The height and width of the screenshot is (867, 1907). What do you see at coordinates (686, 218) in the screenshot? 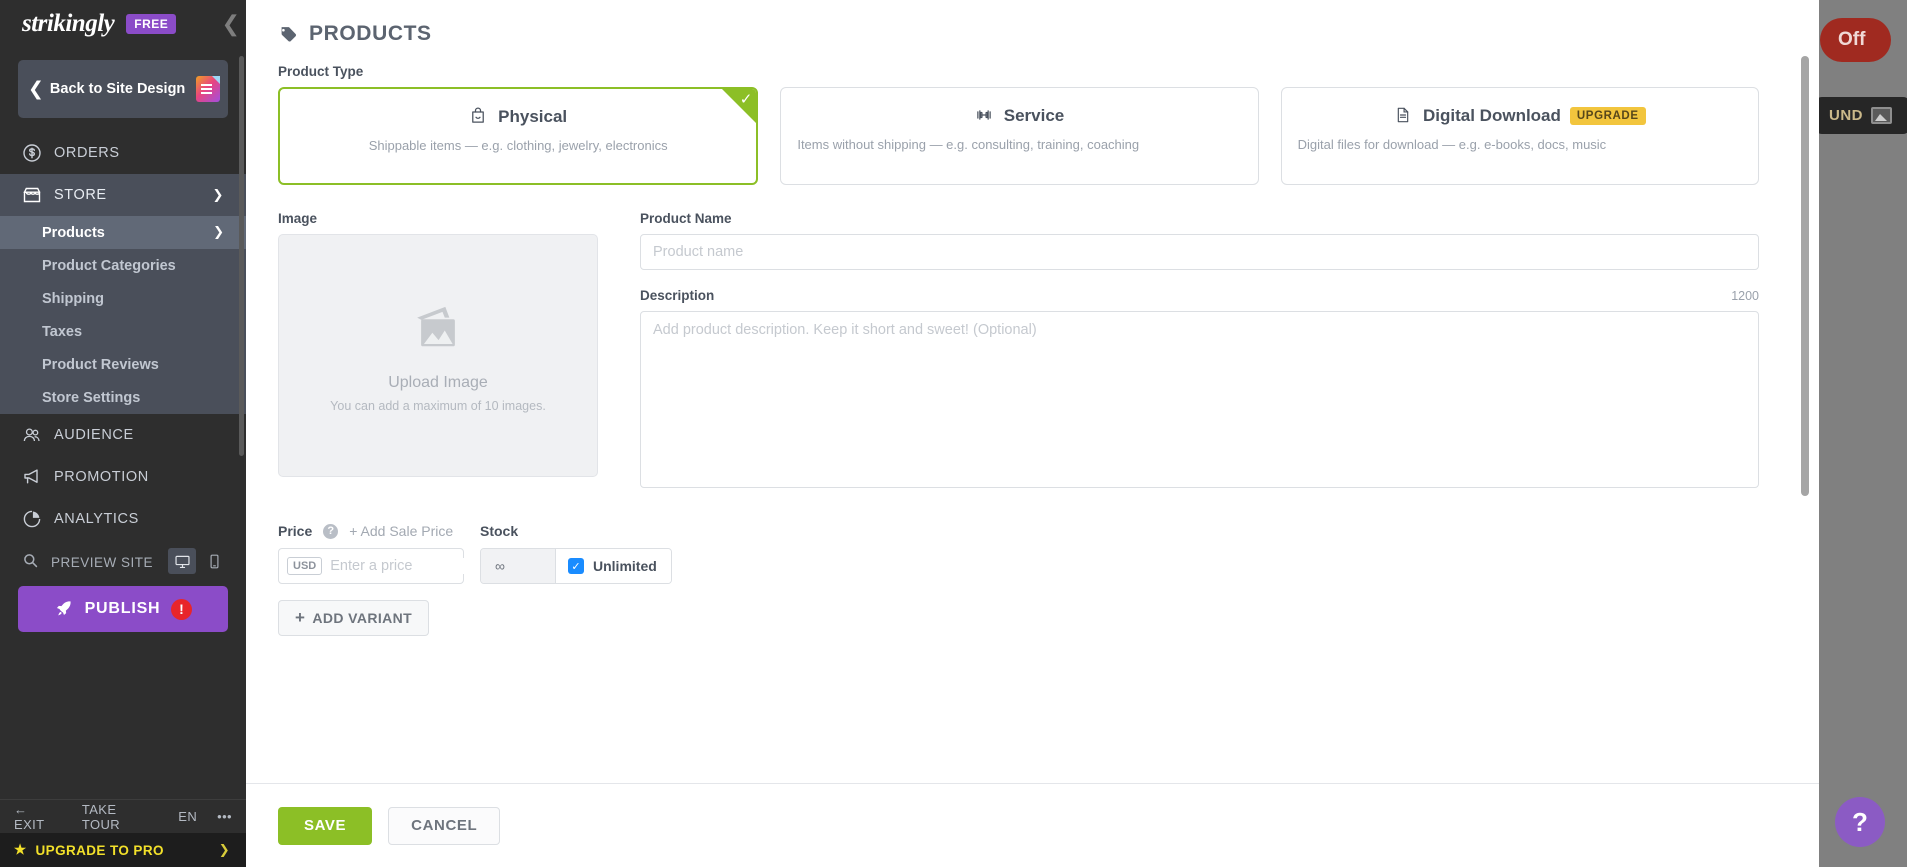
I see `product-name-label: Product Name` at bounding box center [686, 218].